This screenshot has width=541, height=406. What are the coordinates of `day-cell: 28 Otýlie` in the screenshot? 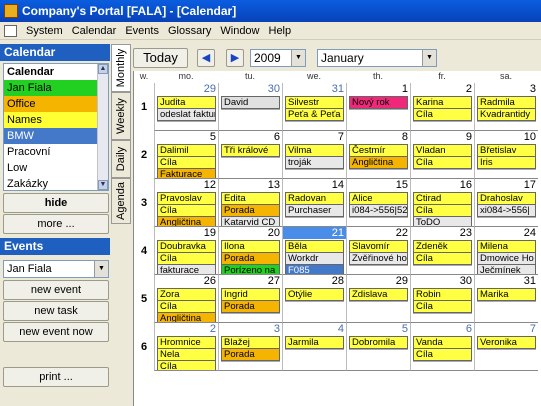 It's located at (314, 299).